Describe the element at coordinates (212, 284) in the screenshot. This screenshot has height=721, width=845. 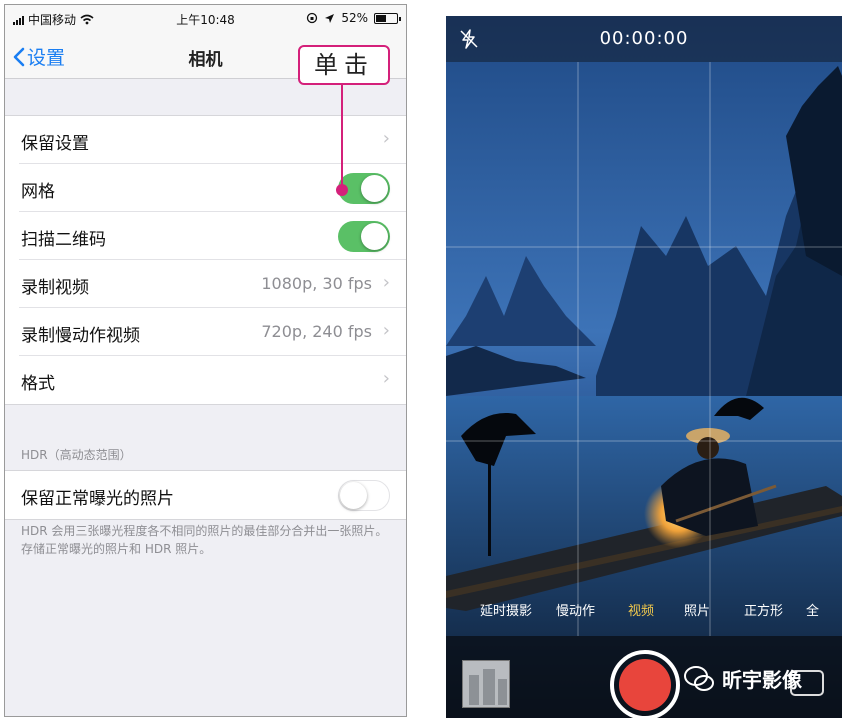
I see `settings-row-record-video: 录制视频 1080p, 30 fps ›` at that location.